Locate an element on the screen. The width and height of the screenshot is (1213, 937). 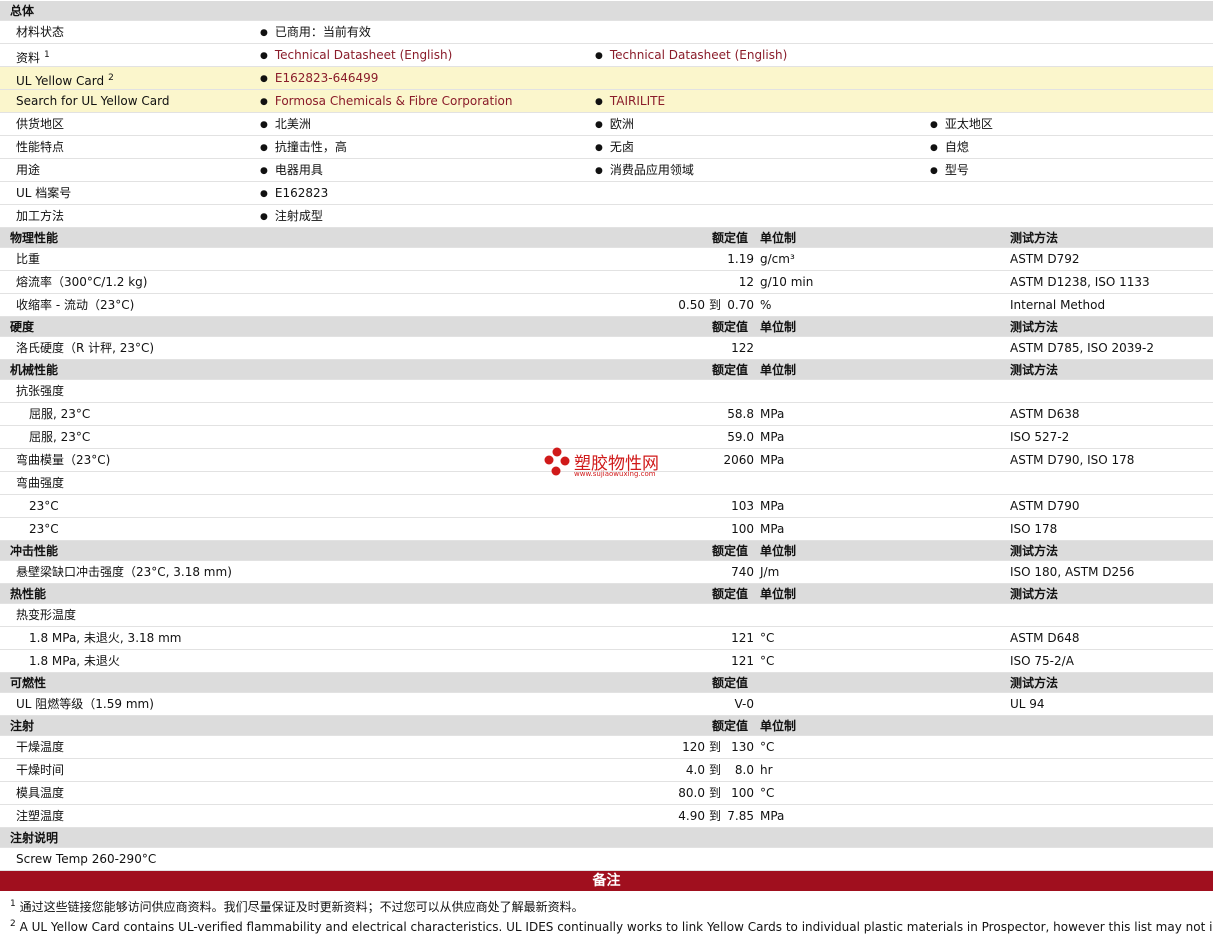
property-label: 屈服, 23°C is located at coordinates (60, 414).